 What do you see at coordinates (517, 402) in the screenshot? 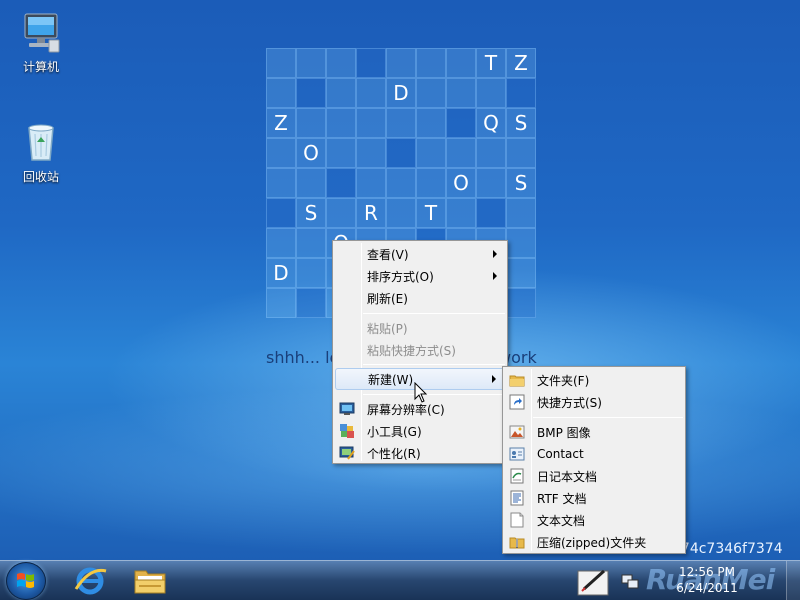
I see `shortcut-icon` at bounding box center [517, 402].